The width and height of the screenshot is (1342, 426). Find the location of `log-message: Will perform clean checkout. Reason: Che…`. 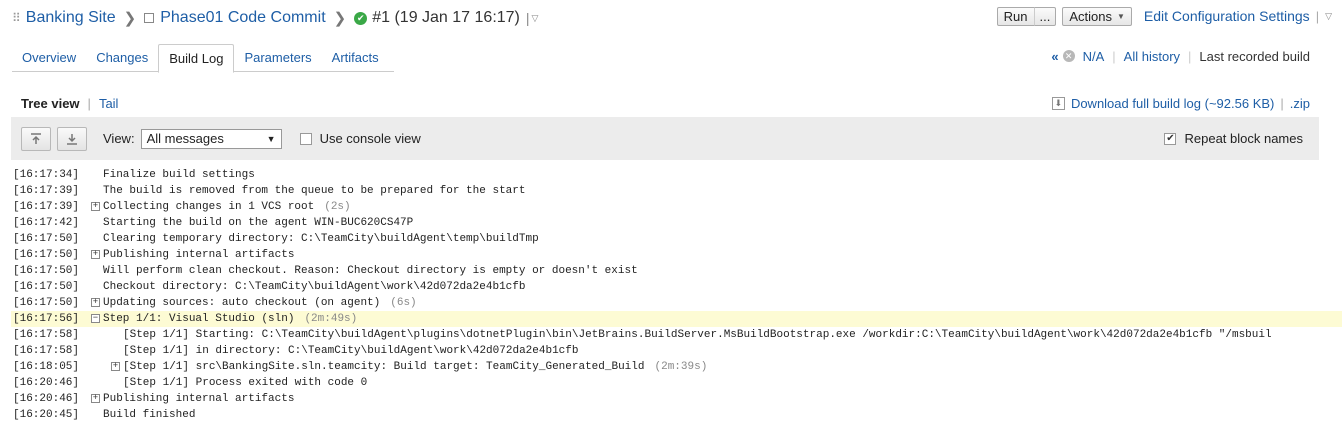

log-message: Will perform clean checkout. Reason: Che… is located at coordinates (370, 271).